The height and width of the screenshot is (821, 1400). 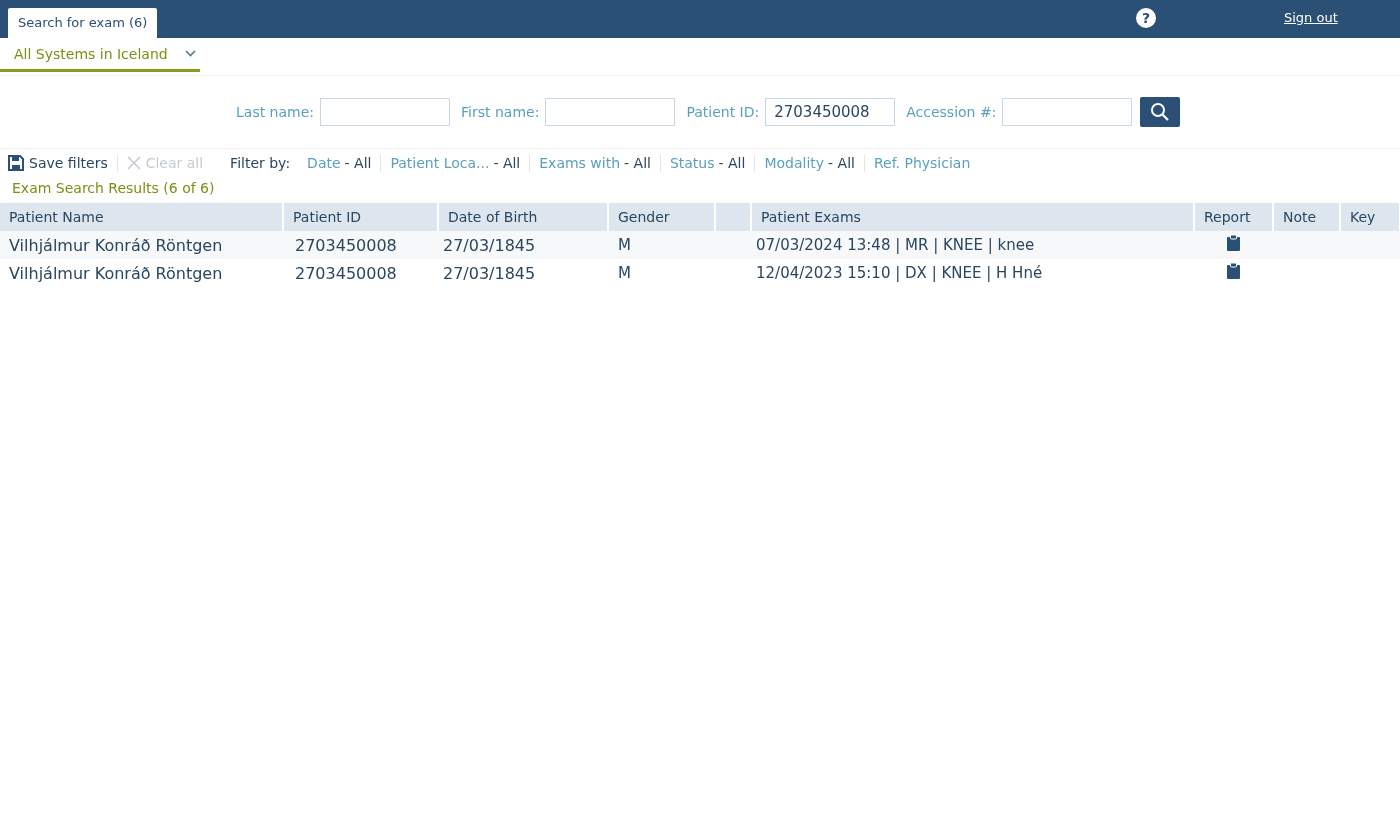 I want to click on sign-out-link: Sign out, so click(x=1311, y=17).